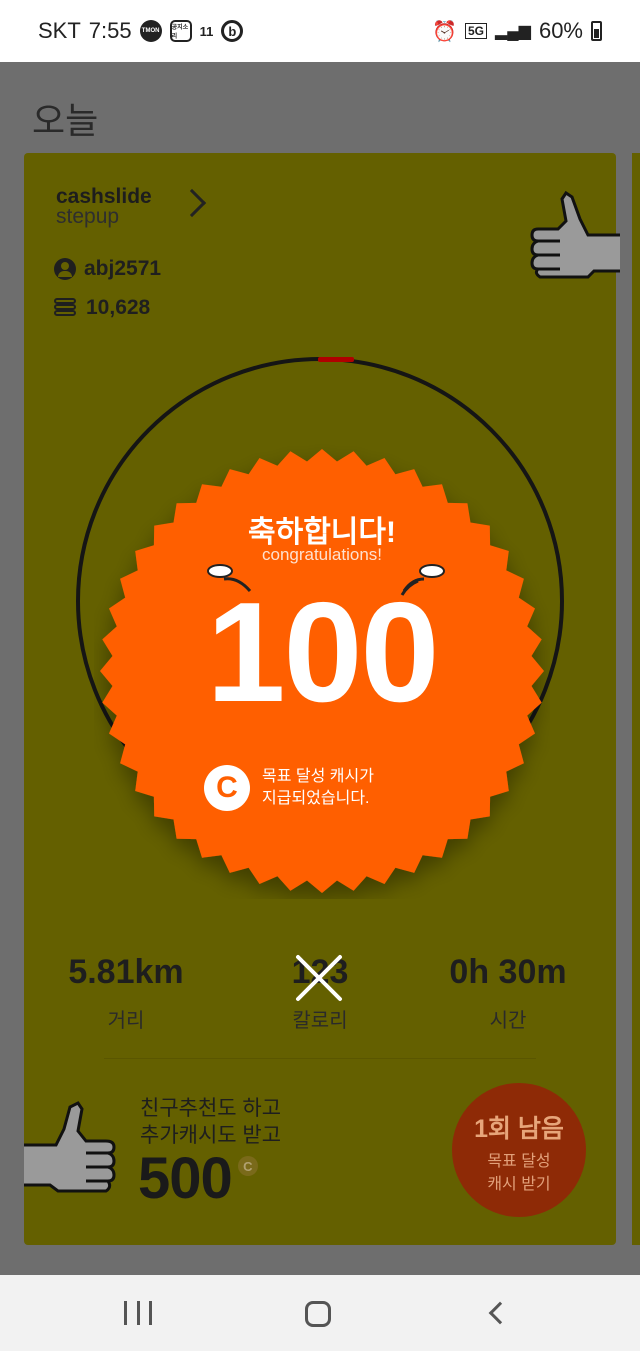 The image size is (640, 1351). I want to click on next-card-peek, so click(636, 699).